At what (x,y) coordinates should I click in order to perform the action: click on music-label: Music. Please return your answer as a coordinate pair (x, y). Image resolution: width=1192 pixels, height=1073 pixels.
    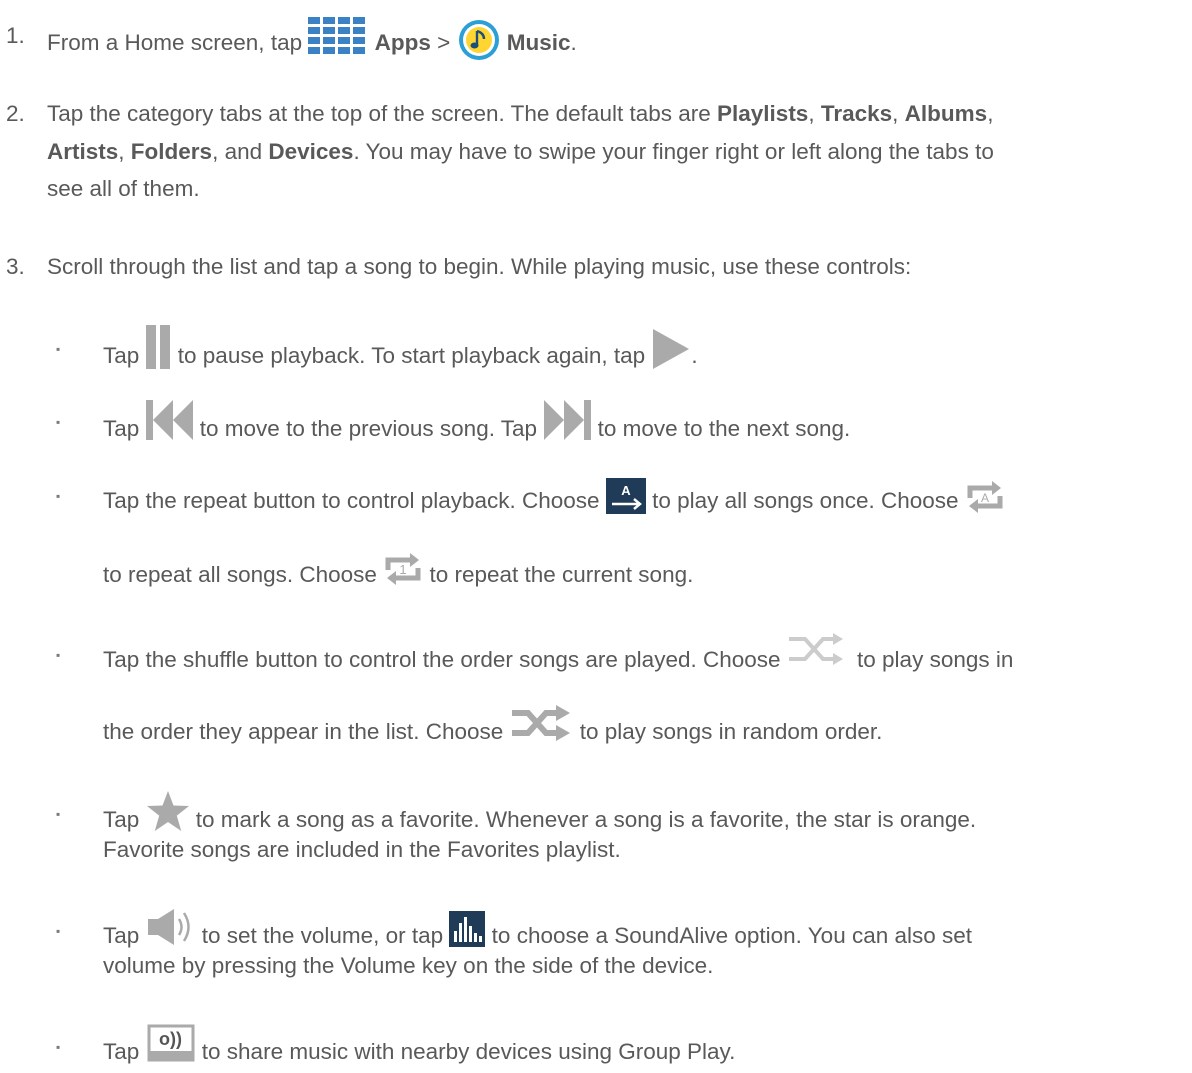
    Looking at the image, I should click on (538, 42).